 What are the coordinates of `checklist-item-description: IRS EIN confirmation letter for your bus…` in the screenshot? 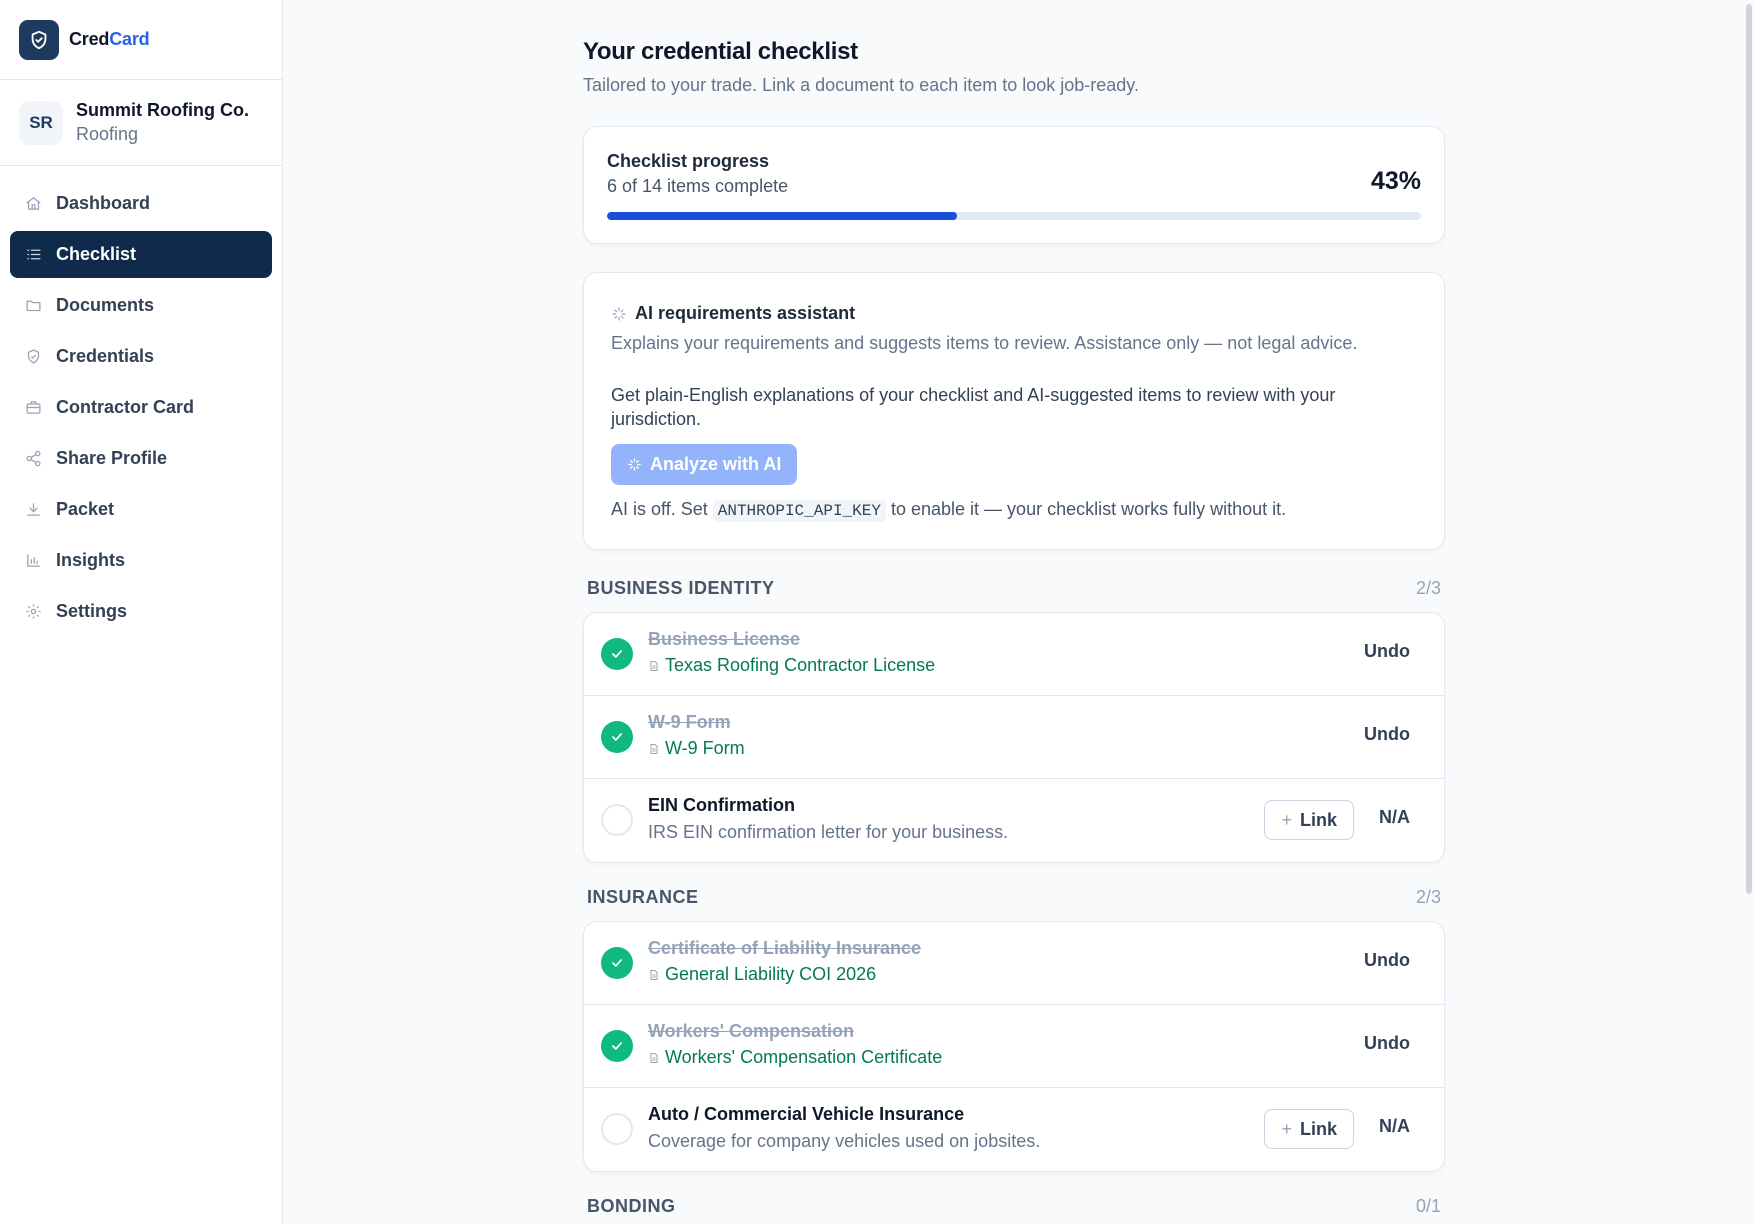 It's located at (828, 832).